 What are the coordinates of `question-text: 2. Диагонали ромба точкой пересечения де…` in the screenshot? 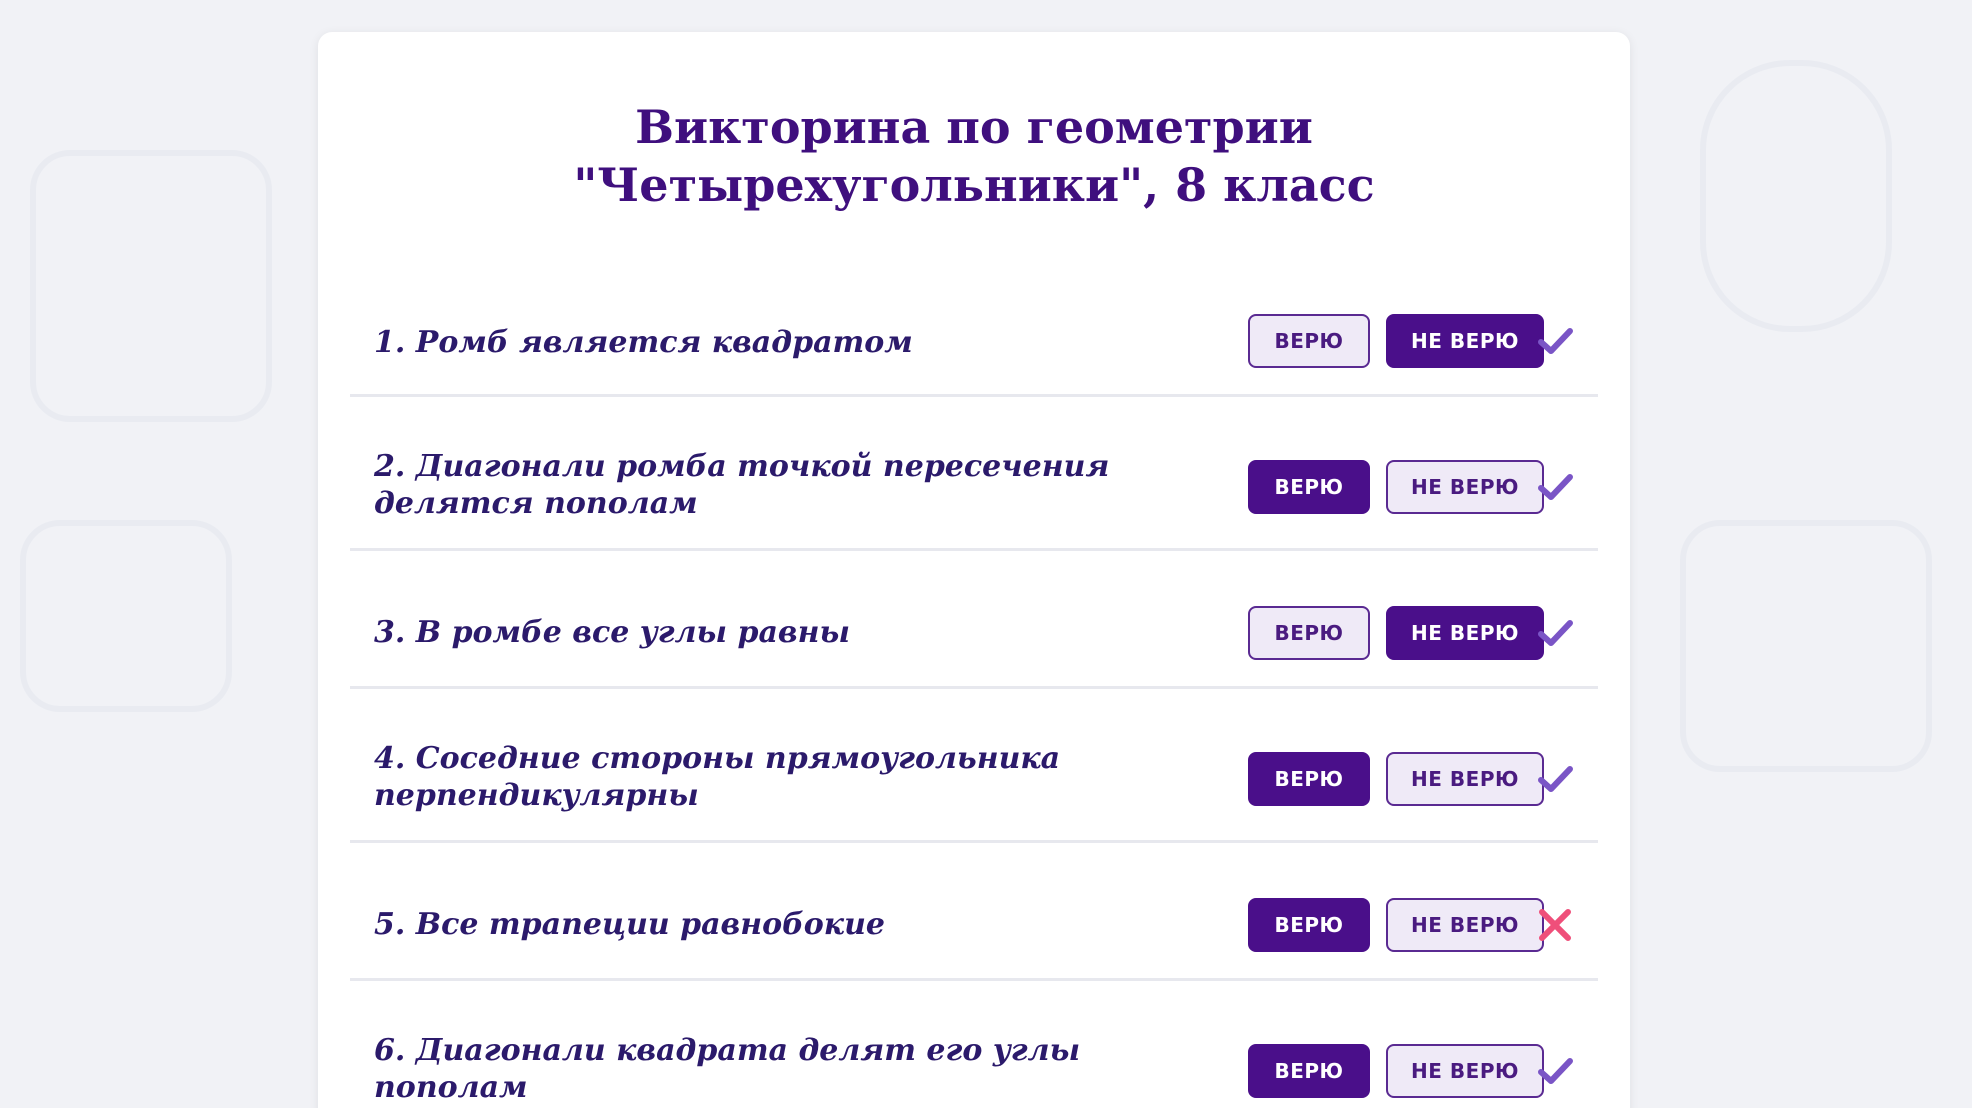 It's located at (742, 485).